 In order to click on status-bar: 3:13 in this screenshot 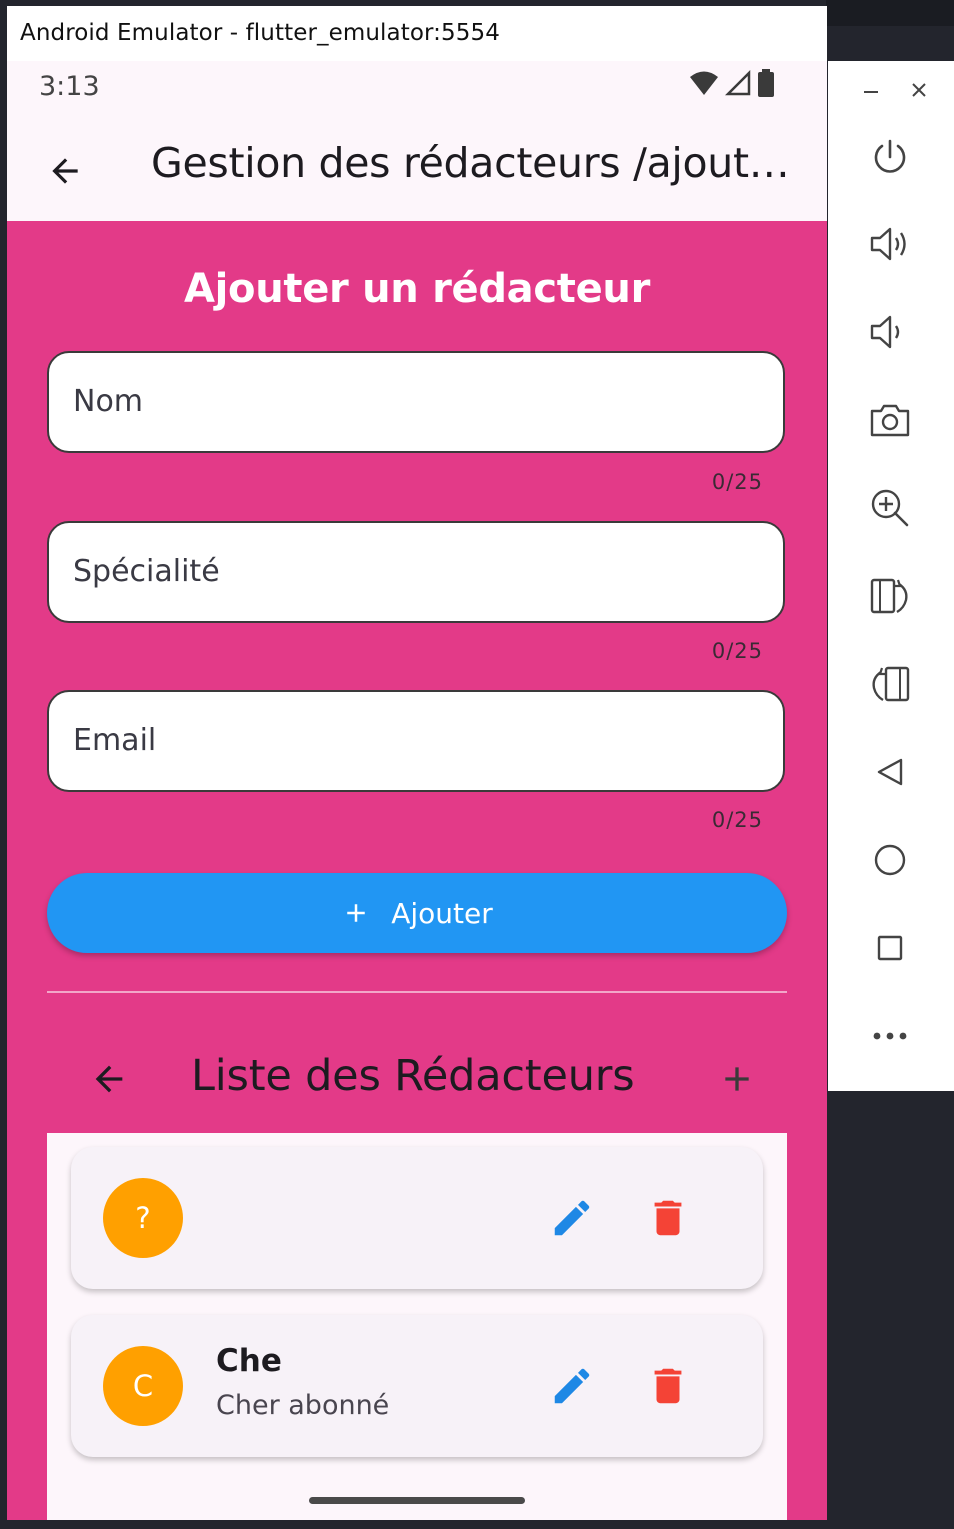, I will do `click(417, 90)`.